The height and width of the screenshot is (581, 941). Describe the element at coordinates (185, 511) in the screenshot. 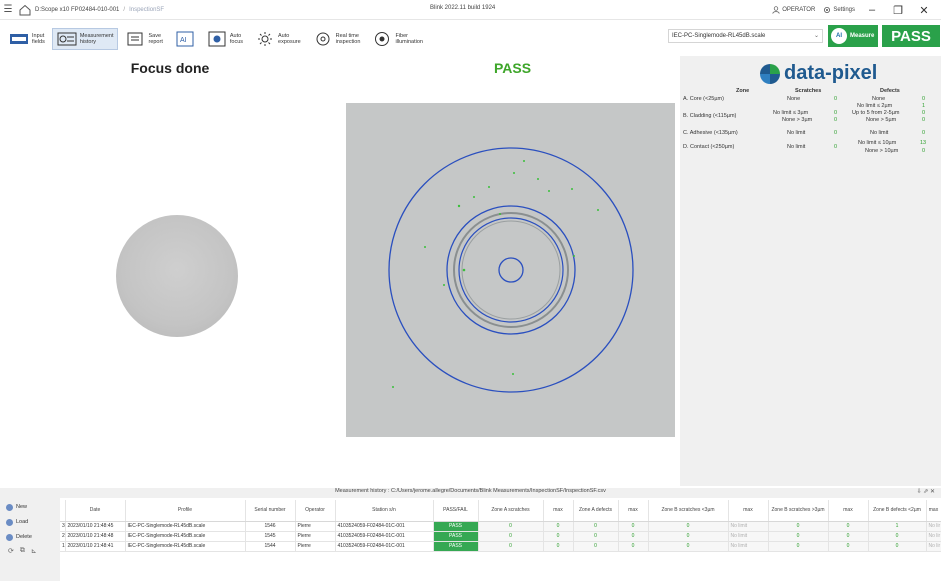

I see `col-header: Profile` at that location.